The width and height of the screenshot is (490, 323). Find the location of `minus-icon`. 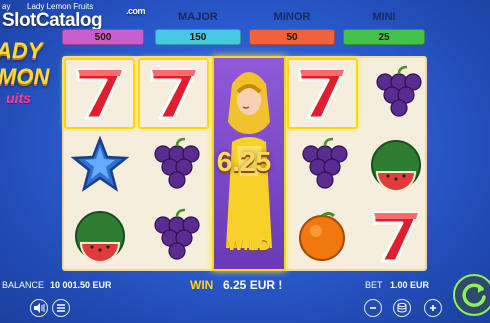

minus-icon is located at coordinates (373, 308).